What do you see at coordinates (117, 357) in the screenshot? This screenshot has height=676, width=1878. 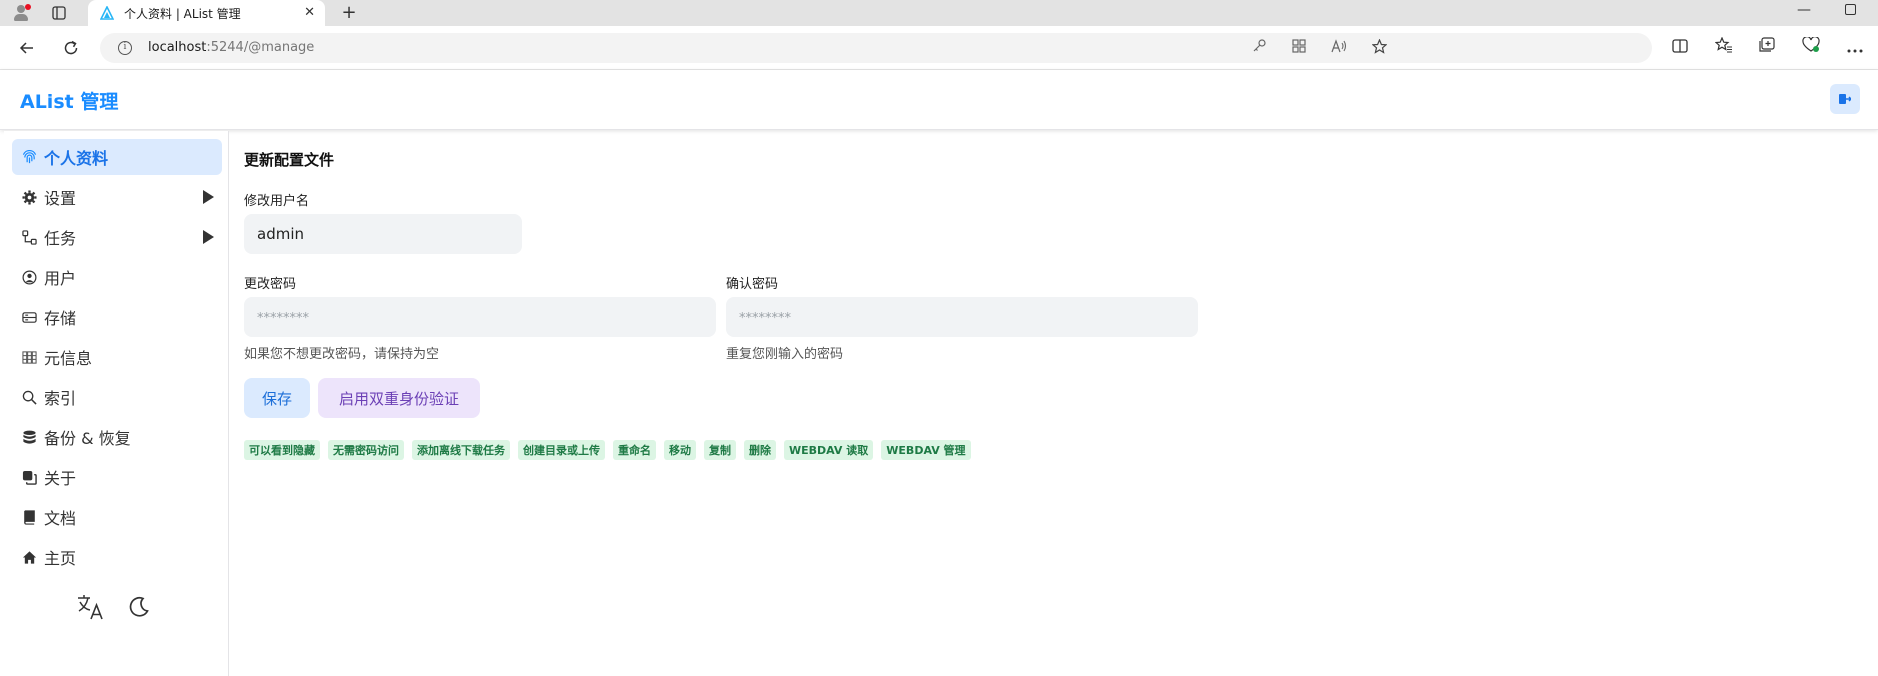 I see `sidebar-item-metadata: 元信息` at bounding box center [117, 357].